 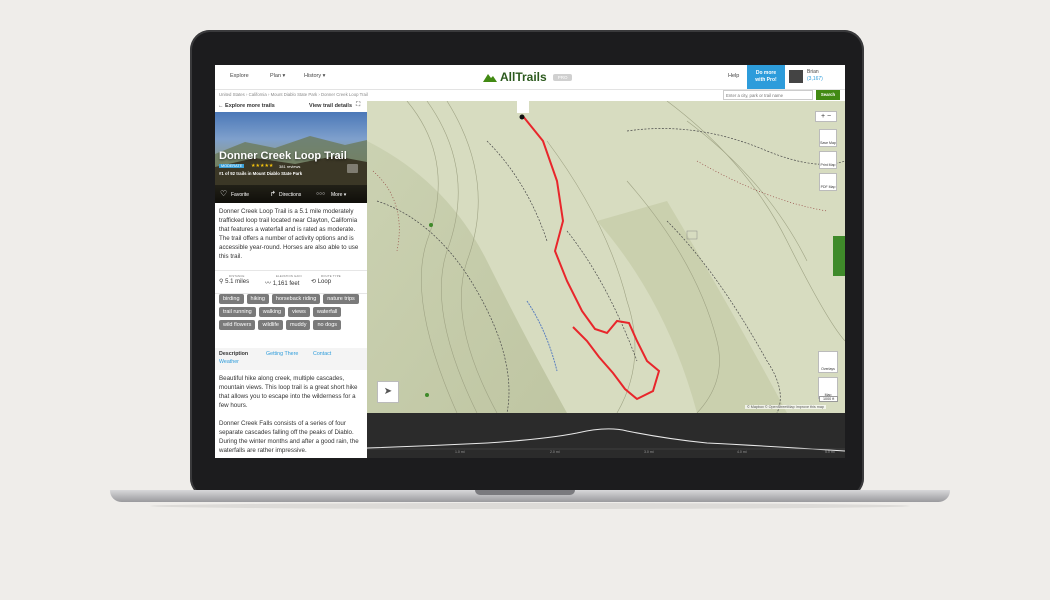 What do you see at coordinates (229, 362) in the screenshot?
I see `tab-weather: Weather` at bounding box center [229, 362].